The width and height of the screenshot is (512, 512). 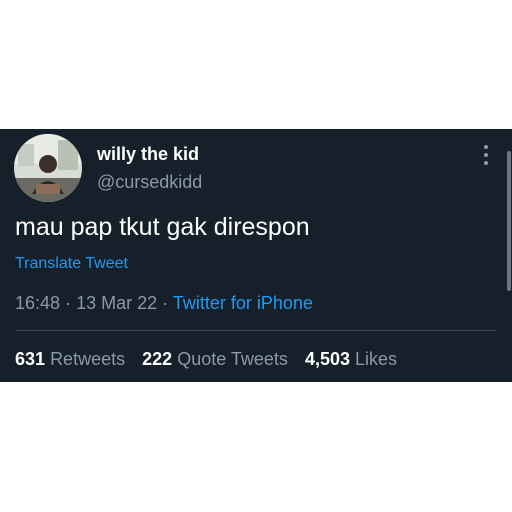 I want to click on avatar, so click(x=48, y=168).